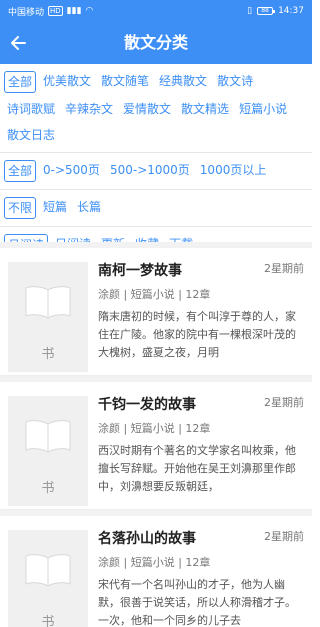 The height and width of the screenshot is (627, 320). I want to click on arrow-left-icon, so click(18, 43).